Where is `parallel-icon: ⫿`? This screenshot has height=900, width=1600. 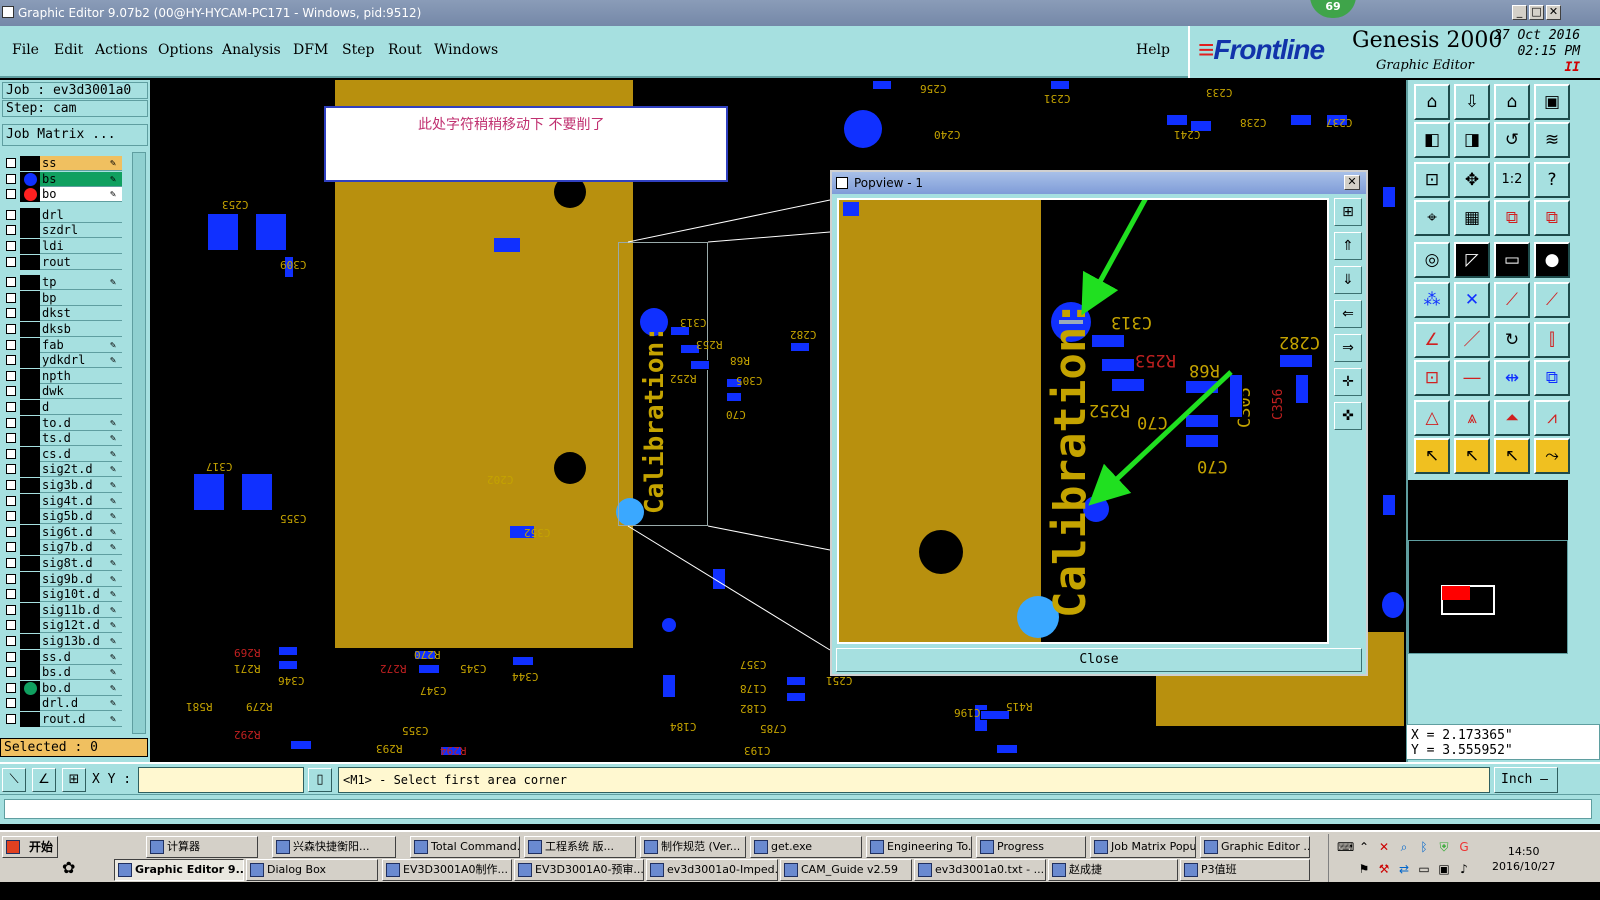 parallel-icon: ⫿ is located at coordinates (1552, 340).